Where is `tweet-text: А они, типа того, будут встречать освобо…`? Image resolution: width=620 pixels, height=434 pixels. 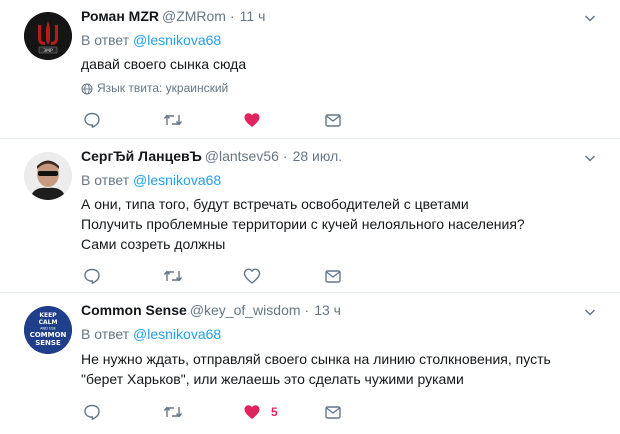 tweet-text: А они, типа того, будут встречать освобо… is located at coordinates (303, 224).